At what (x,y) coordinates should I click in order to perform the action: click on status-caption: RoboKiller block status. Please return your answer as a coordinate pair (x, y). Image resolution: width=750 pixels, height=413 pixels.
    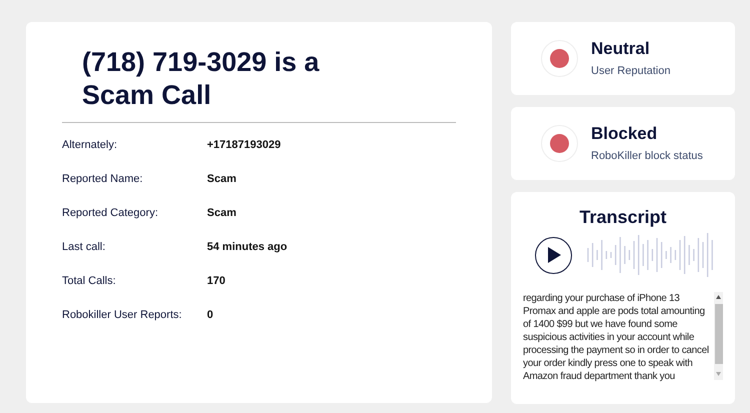
    Looking at the image, I should click on (647, 156).